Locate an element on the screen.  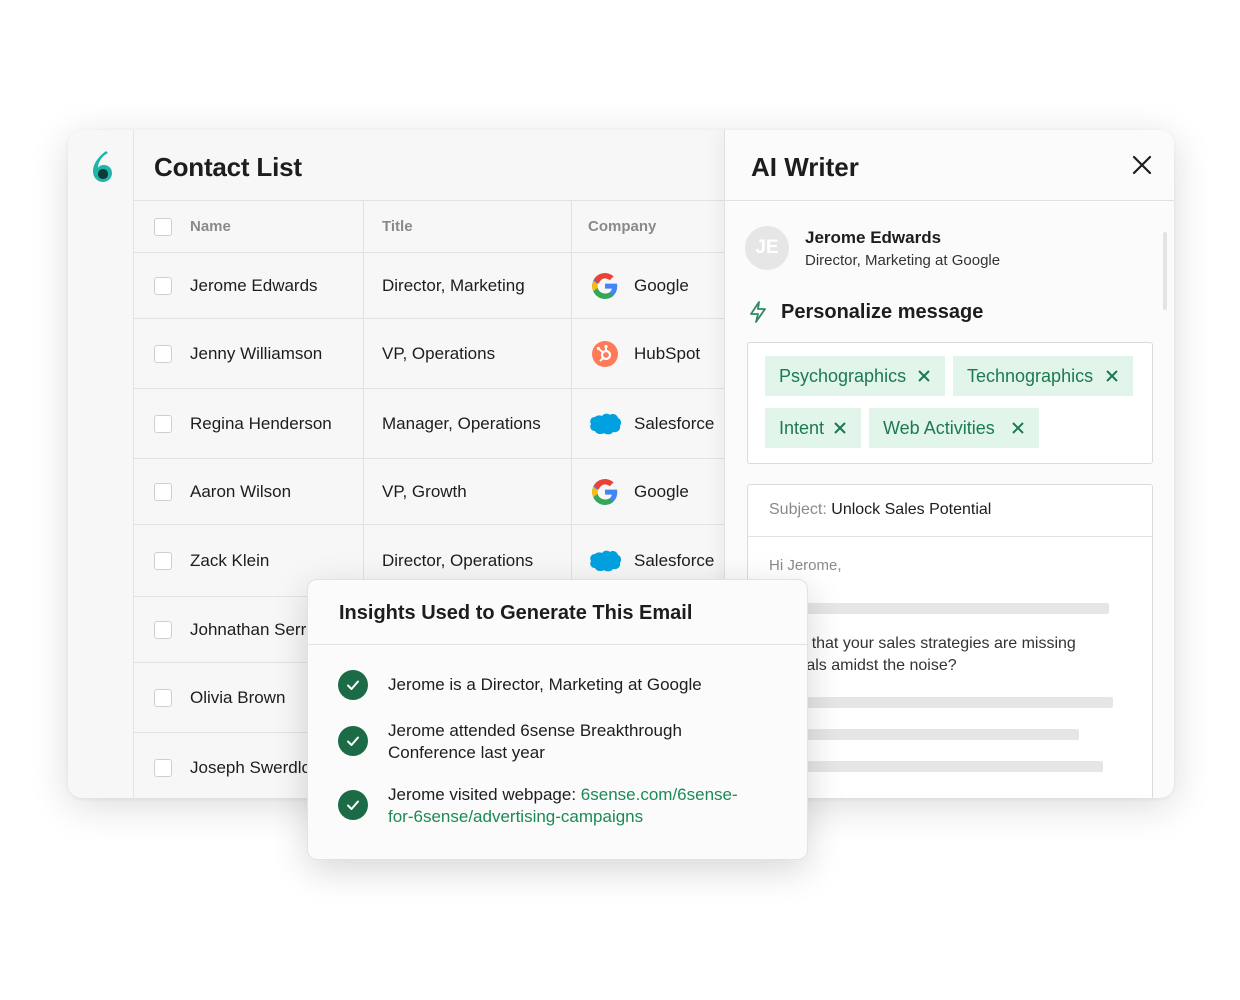
contact-name: Jenny Williamson is located at coordinates (256, 354).